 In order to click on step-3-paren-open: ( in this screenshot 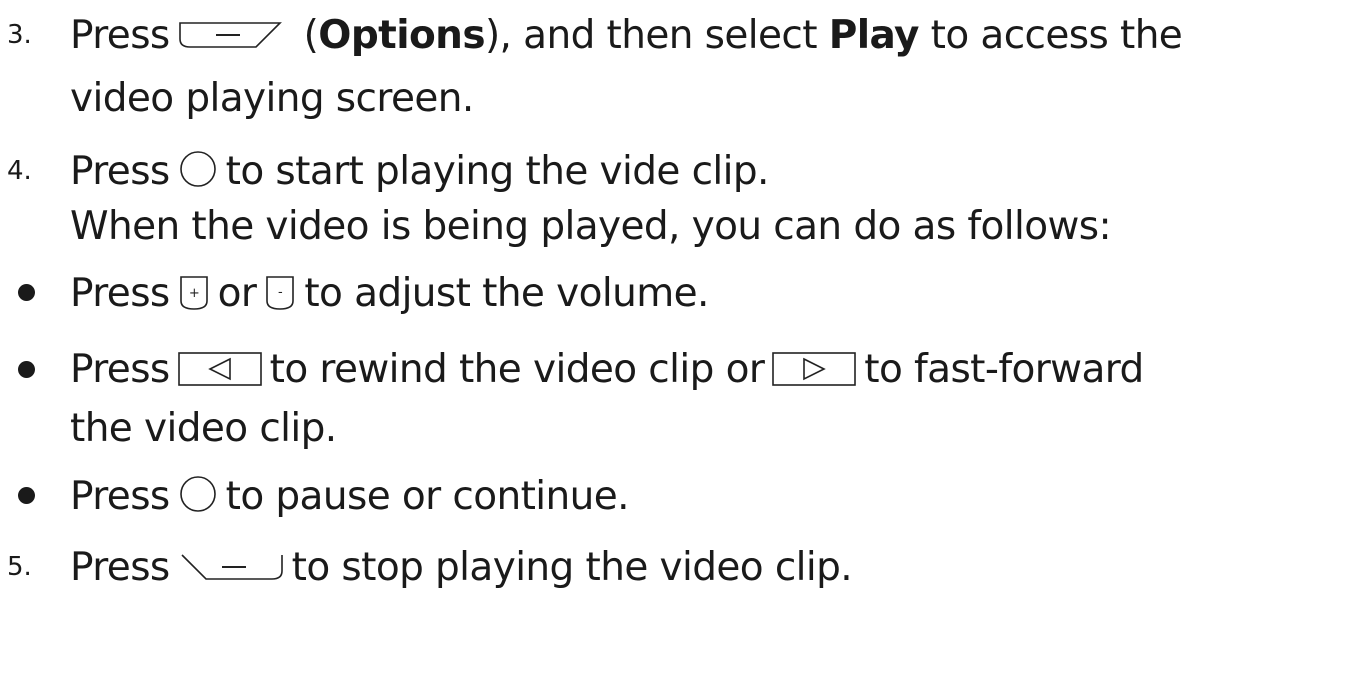, I will do `click(311, 35)`.